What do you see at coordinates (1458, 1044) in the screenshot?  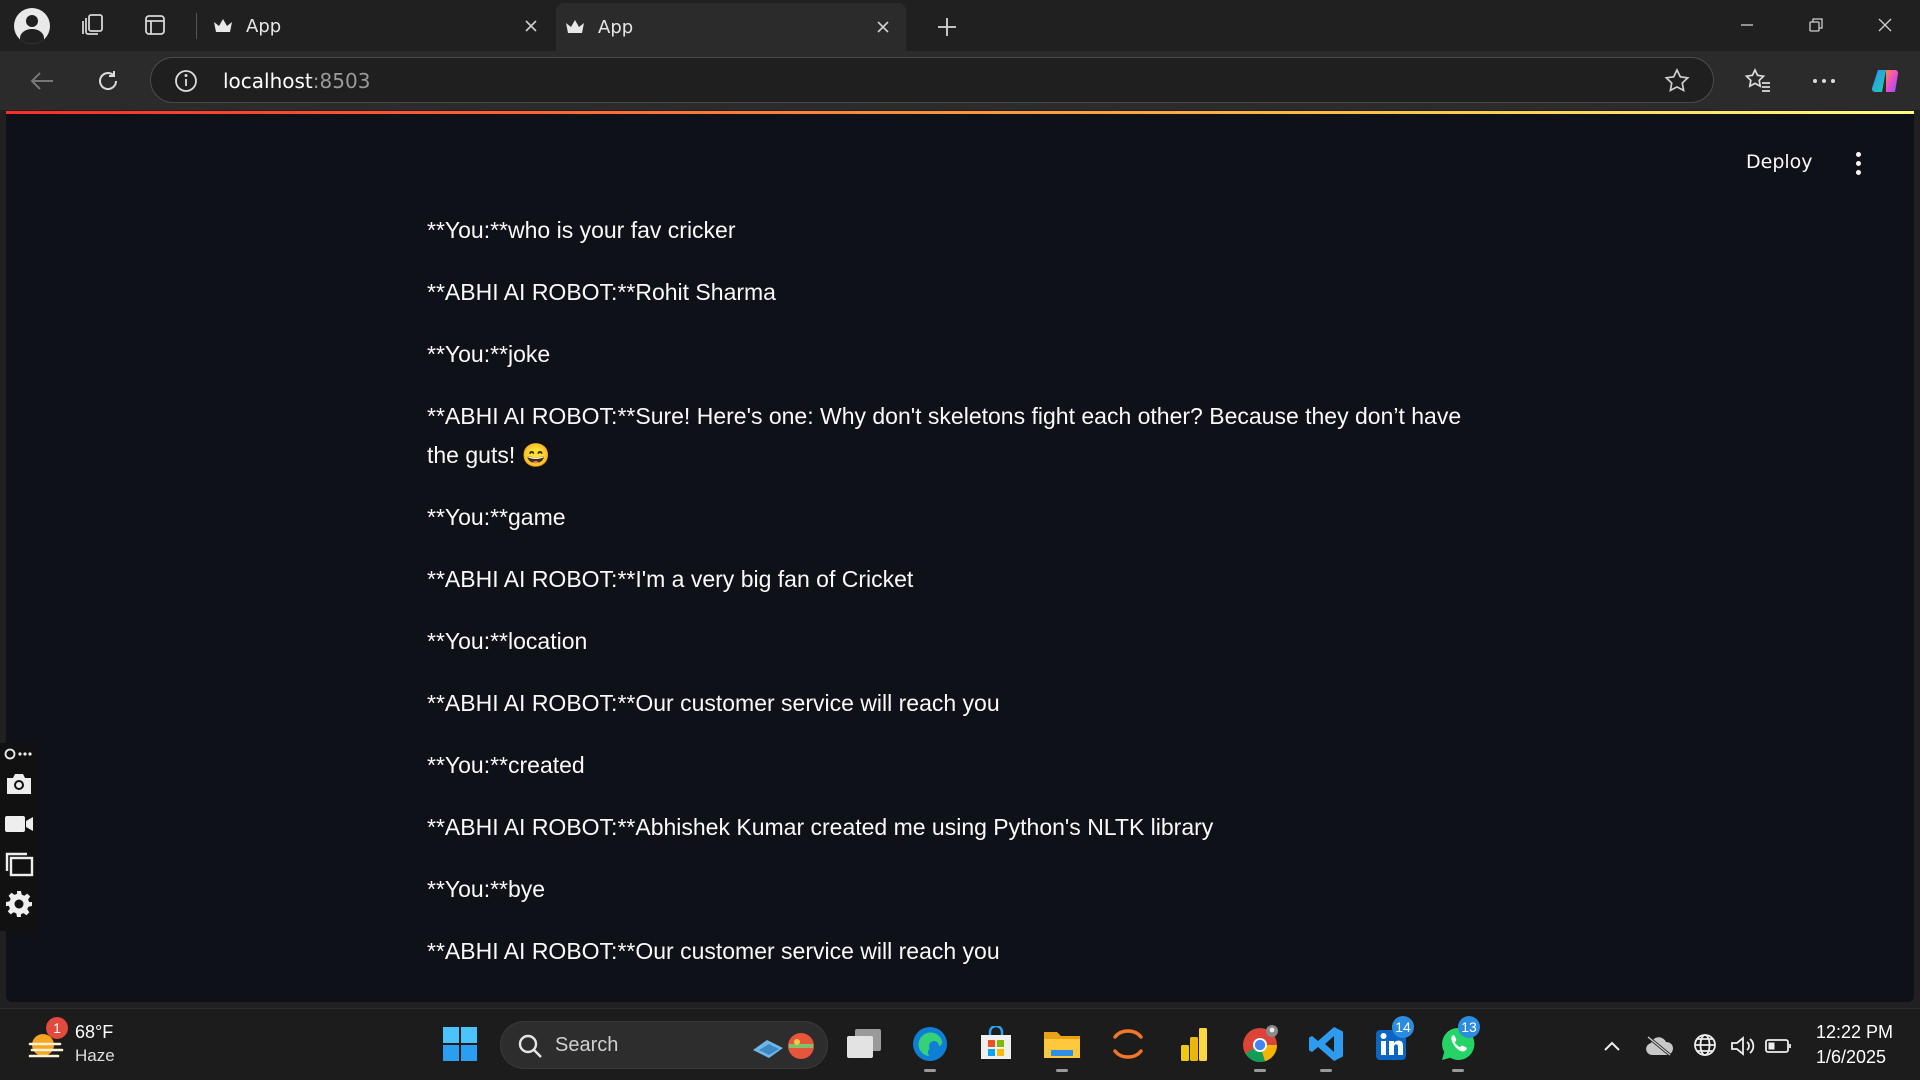 I see `whatsapp-icon: 13` at bounding box center [1458, 1044].